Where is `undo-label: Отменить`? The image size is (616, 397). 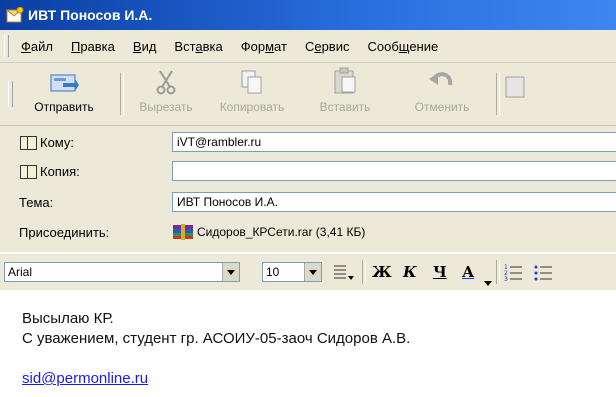 undo-label: Отменить is located at coordinates (442, 107).